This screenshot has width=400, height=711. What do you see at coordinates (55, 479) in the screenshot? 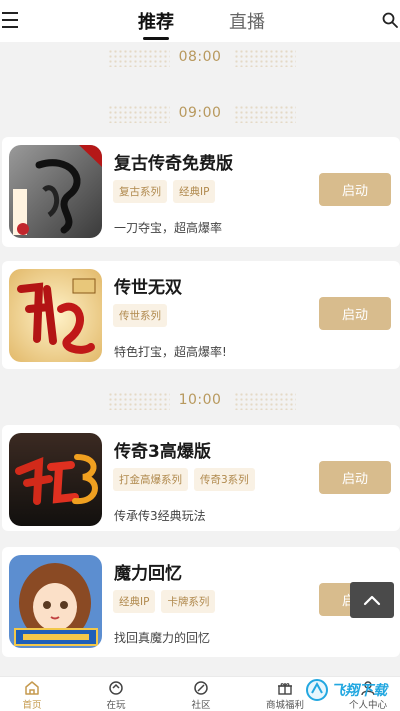
I see `chuanqi3-game-icon` at bounding box center [55, 479].